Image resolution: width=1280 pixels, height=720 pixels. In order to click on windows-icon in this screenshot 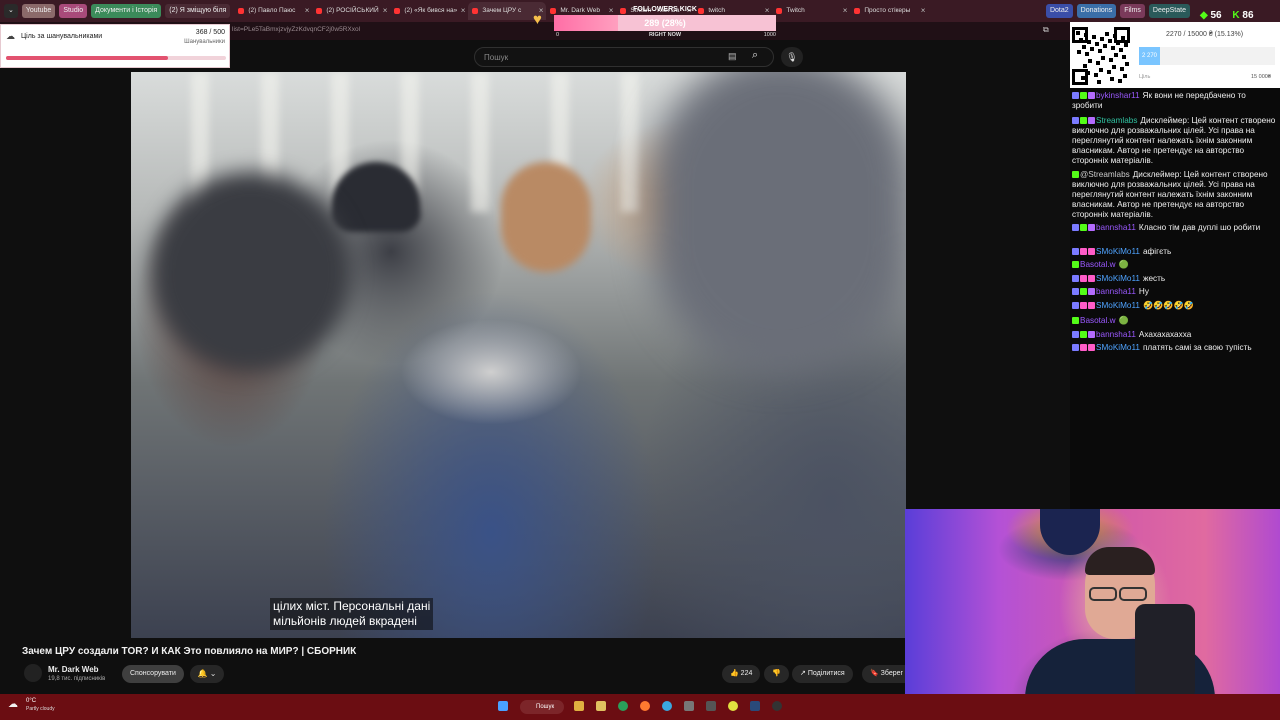, I will do `click(503, 706)`.